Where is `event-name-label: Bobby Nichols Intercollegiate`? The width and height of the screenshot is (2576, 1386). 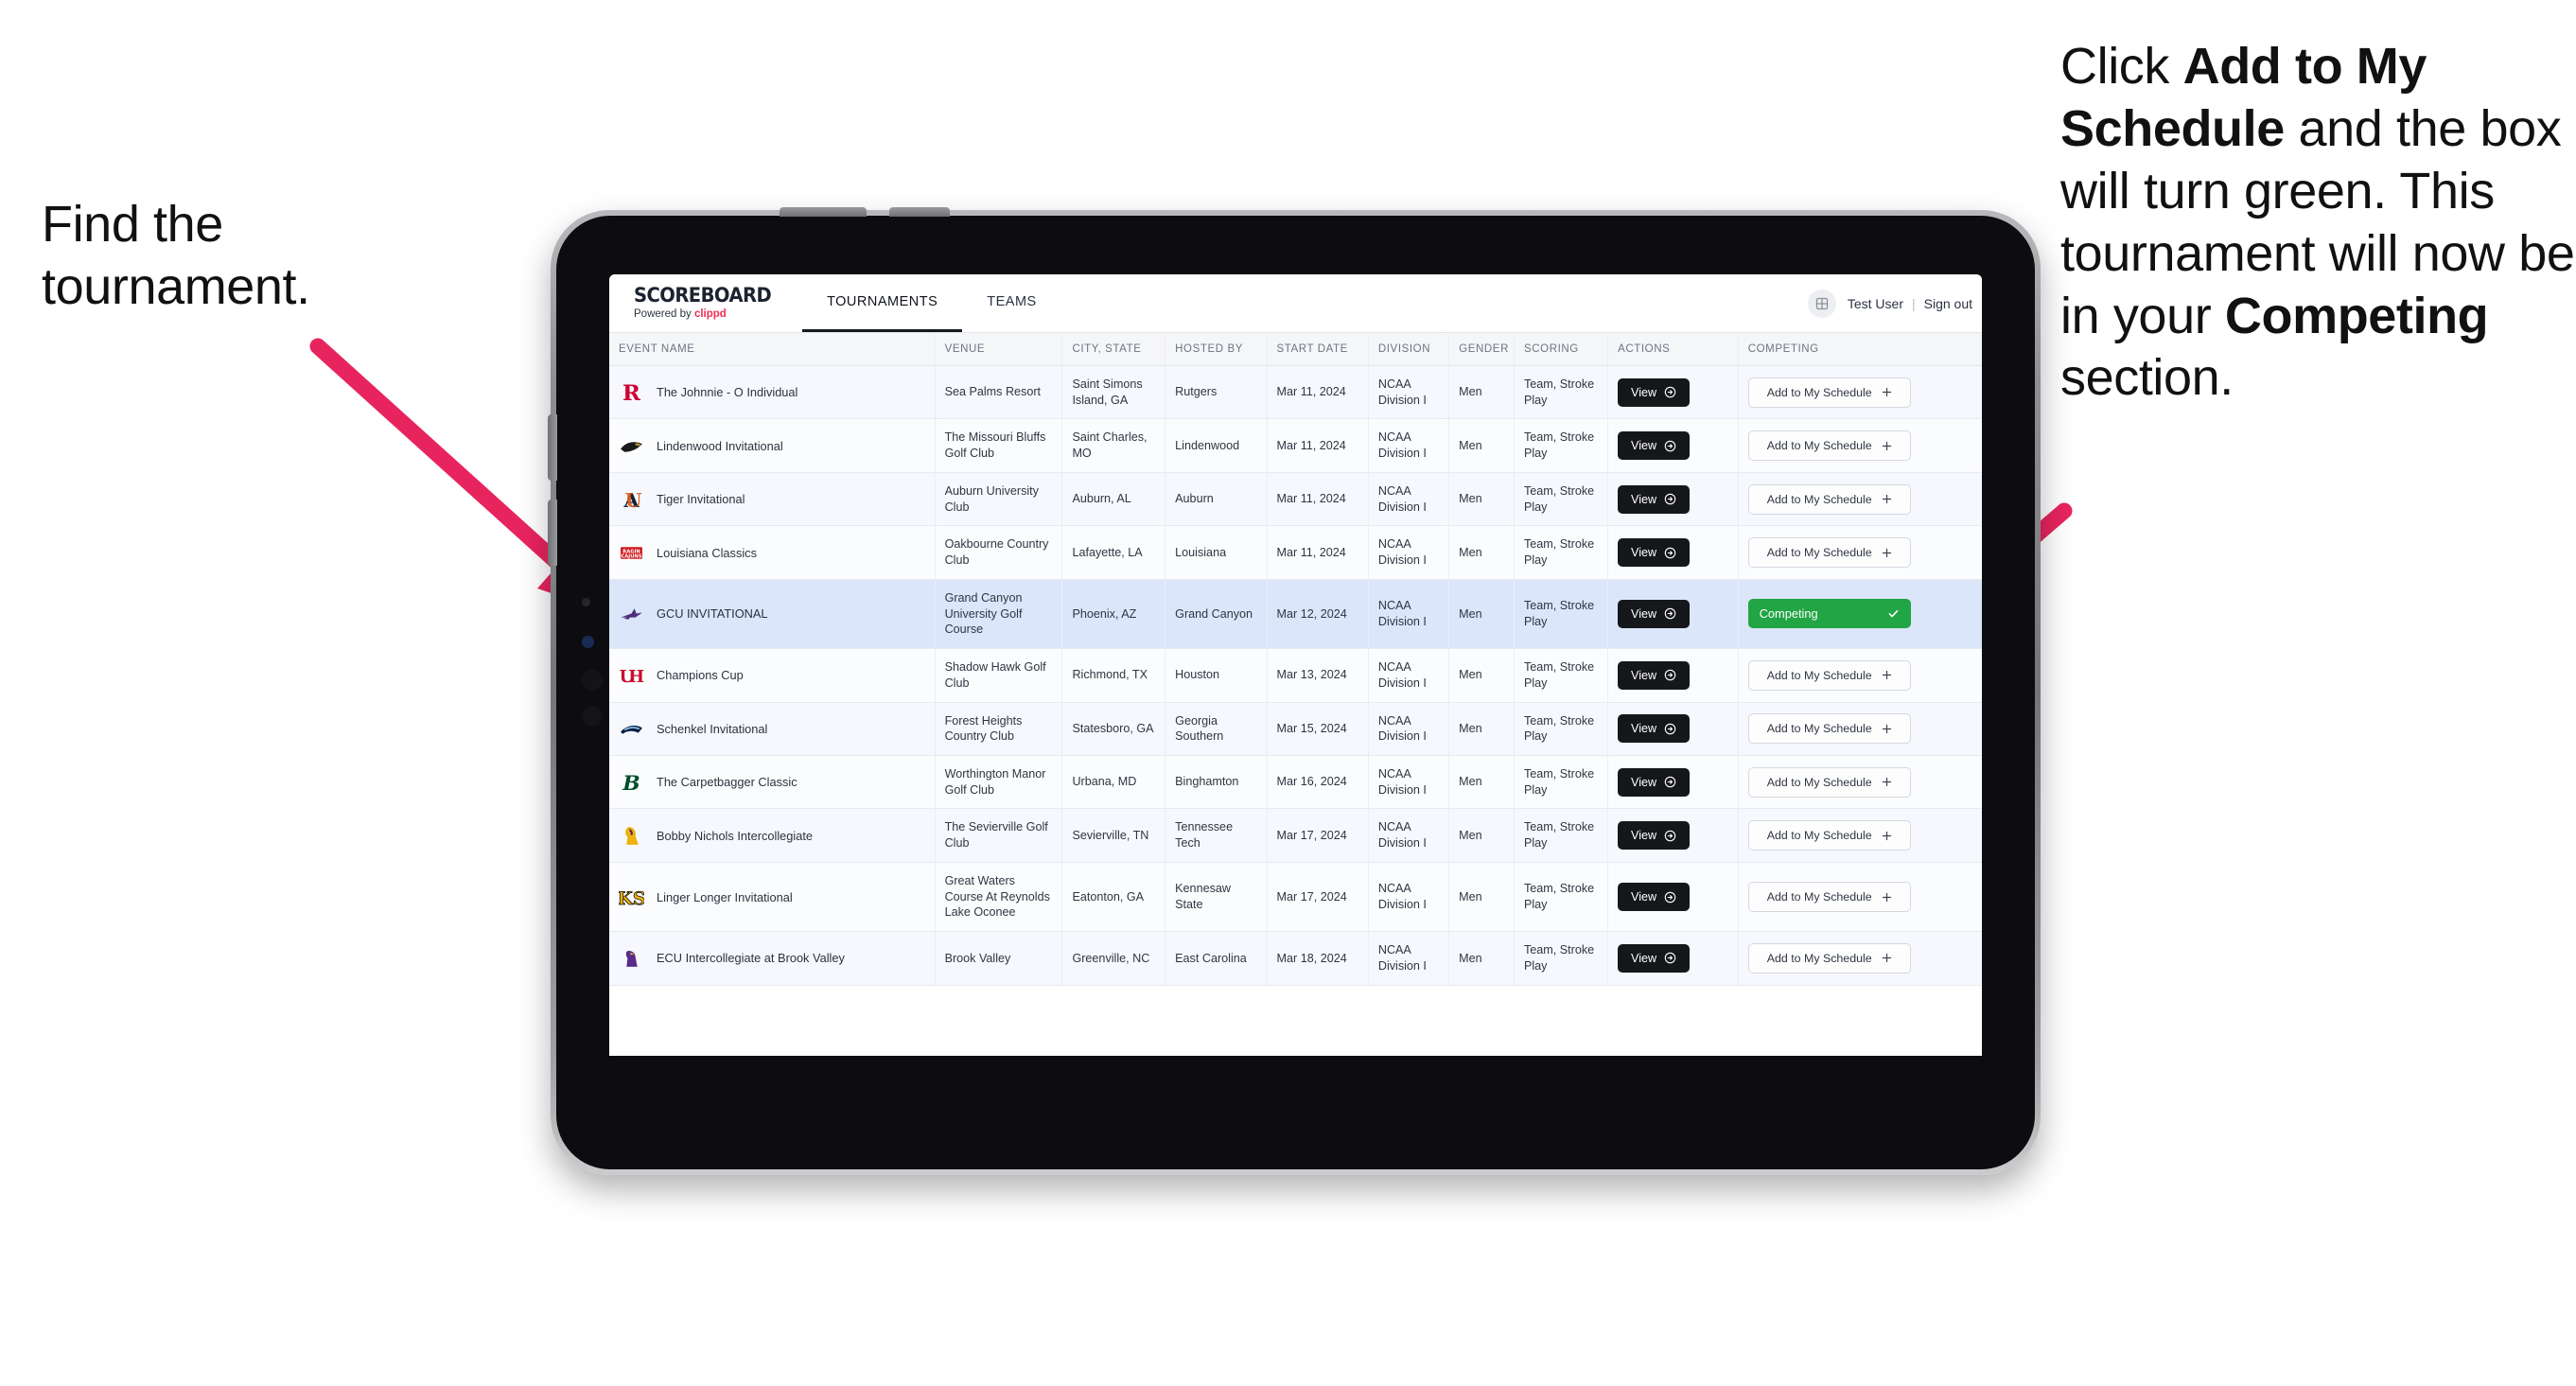
event-name-label: Bobby Nichols Intercollegiate is located at coordinates (735, 835).